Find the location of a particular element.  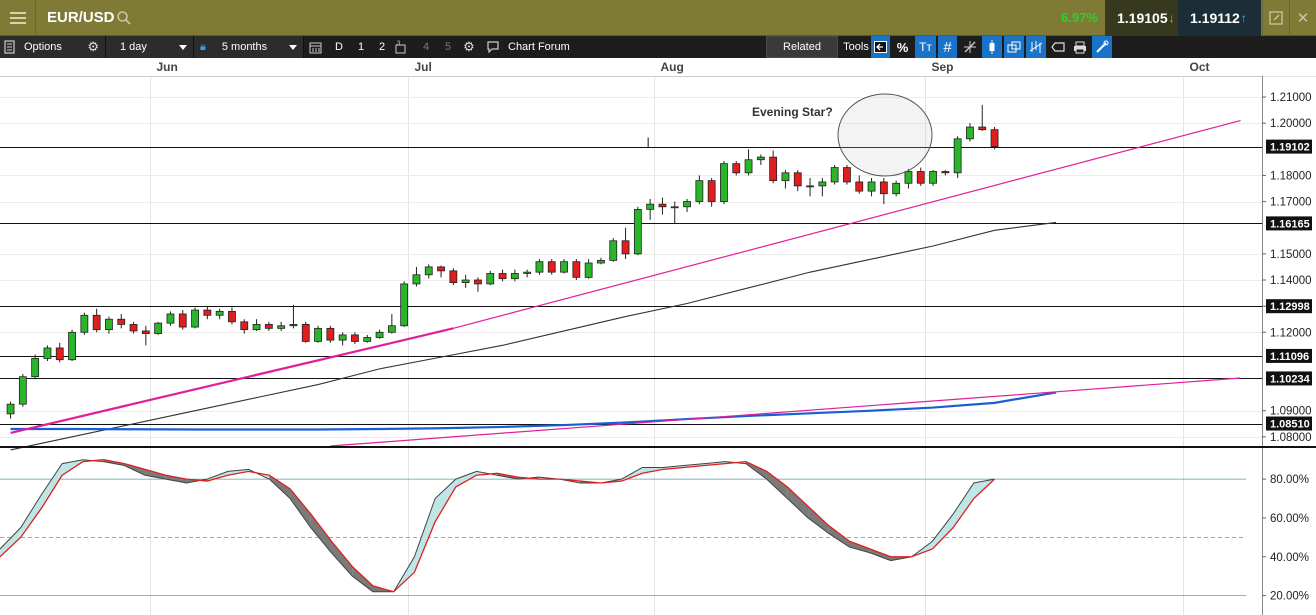

price-tick-label: 1.09000 is located at coordinates (1291, 412).